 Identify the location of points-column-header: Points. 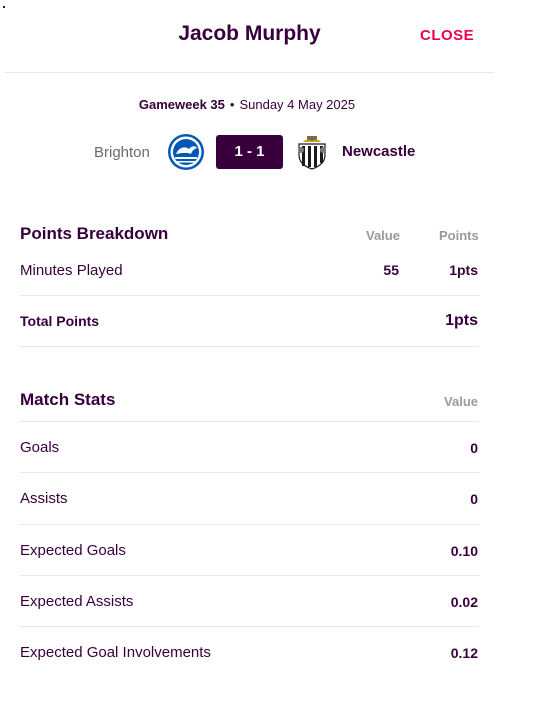
(459, 235).